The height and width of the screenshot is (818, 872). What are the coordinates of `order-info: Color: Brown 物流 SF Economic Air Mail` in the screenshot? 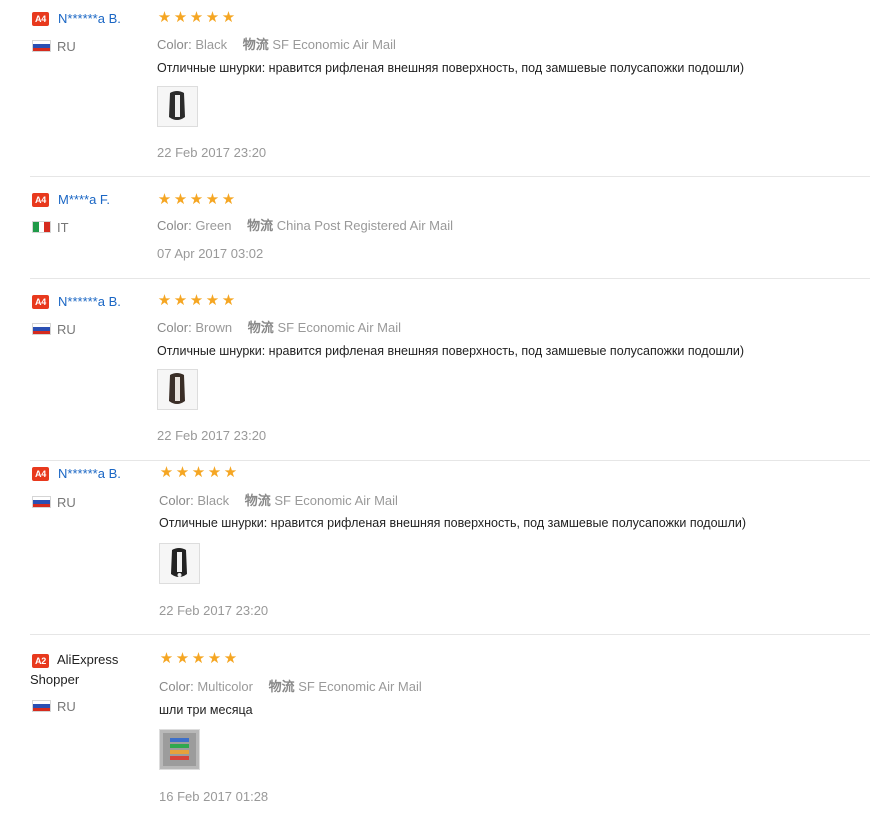 It's located at (279, 326).